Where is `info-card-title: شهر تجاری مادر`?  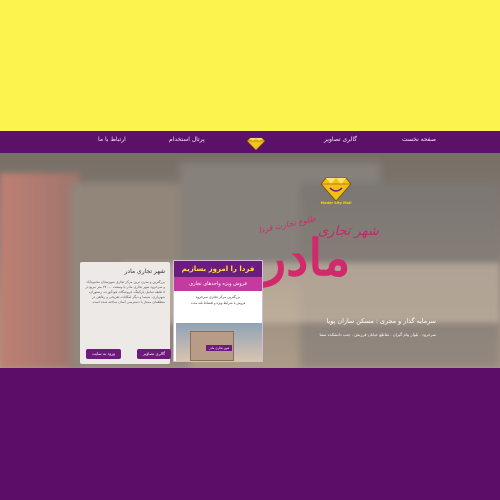 info-card-title: شهر تجاری مادر is located at coordinates (145, 271).